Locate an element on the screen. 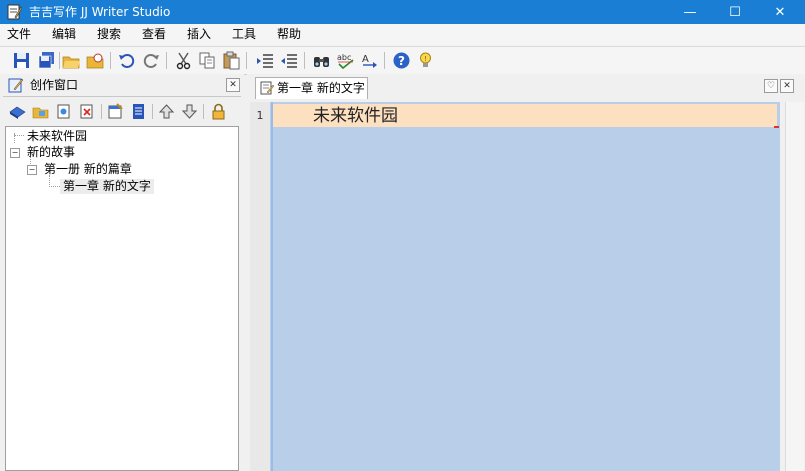 The image size is (805, 471). tree-item-root: 未来软件园 is located at coordinates (57, 136).